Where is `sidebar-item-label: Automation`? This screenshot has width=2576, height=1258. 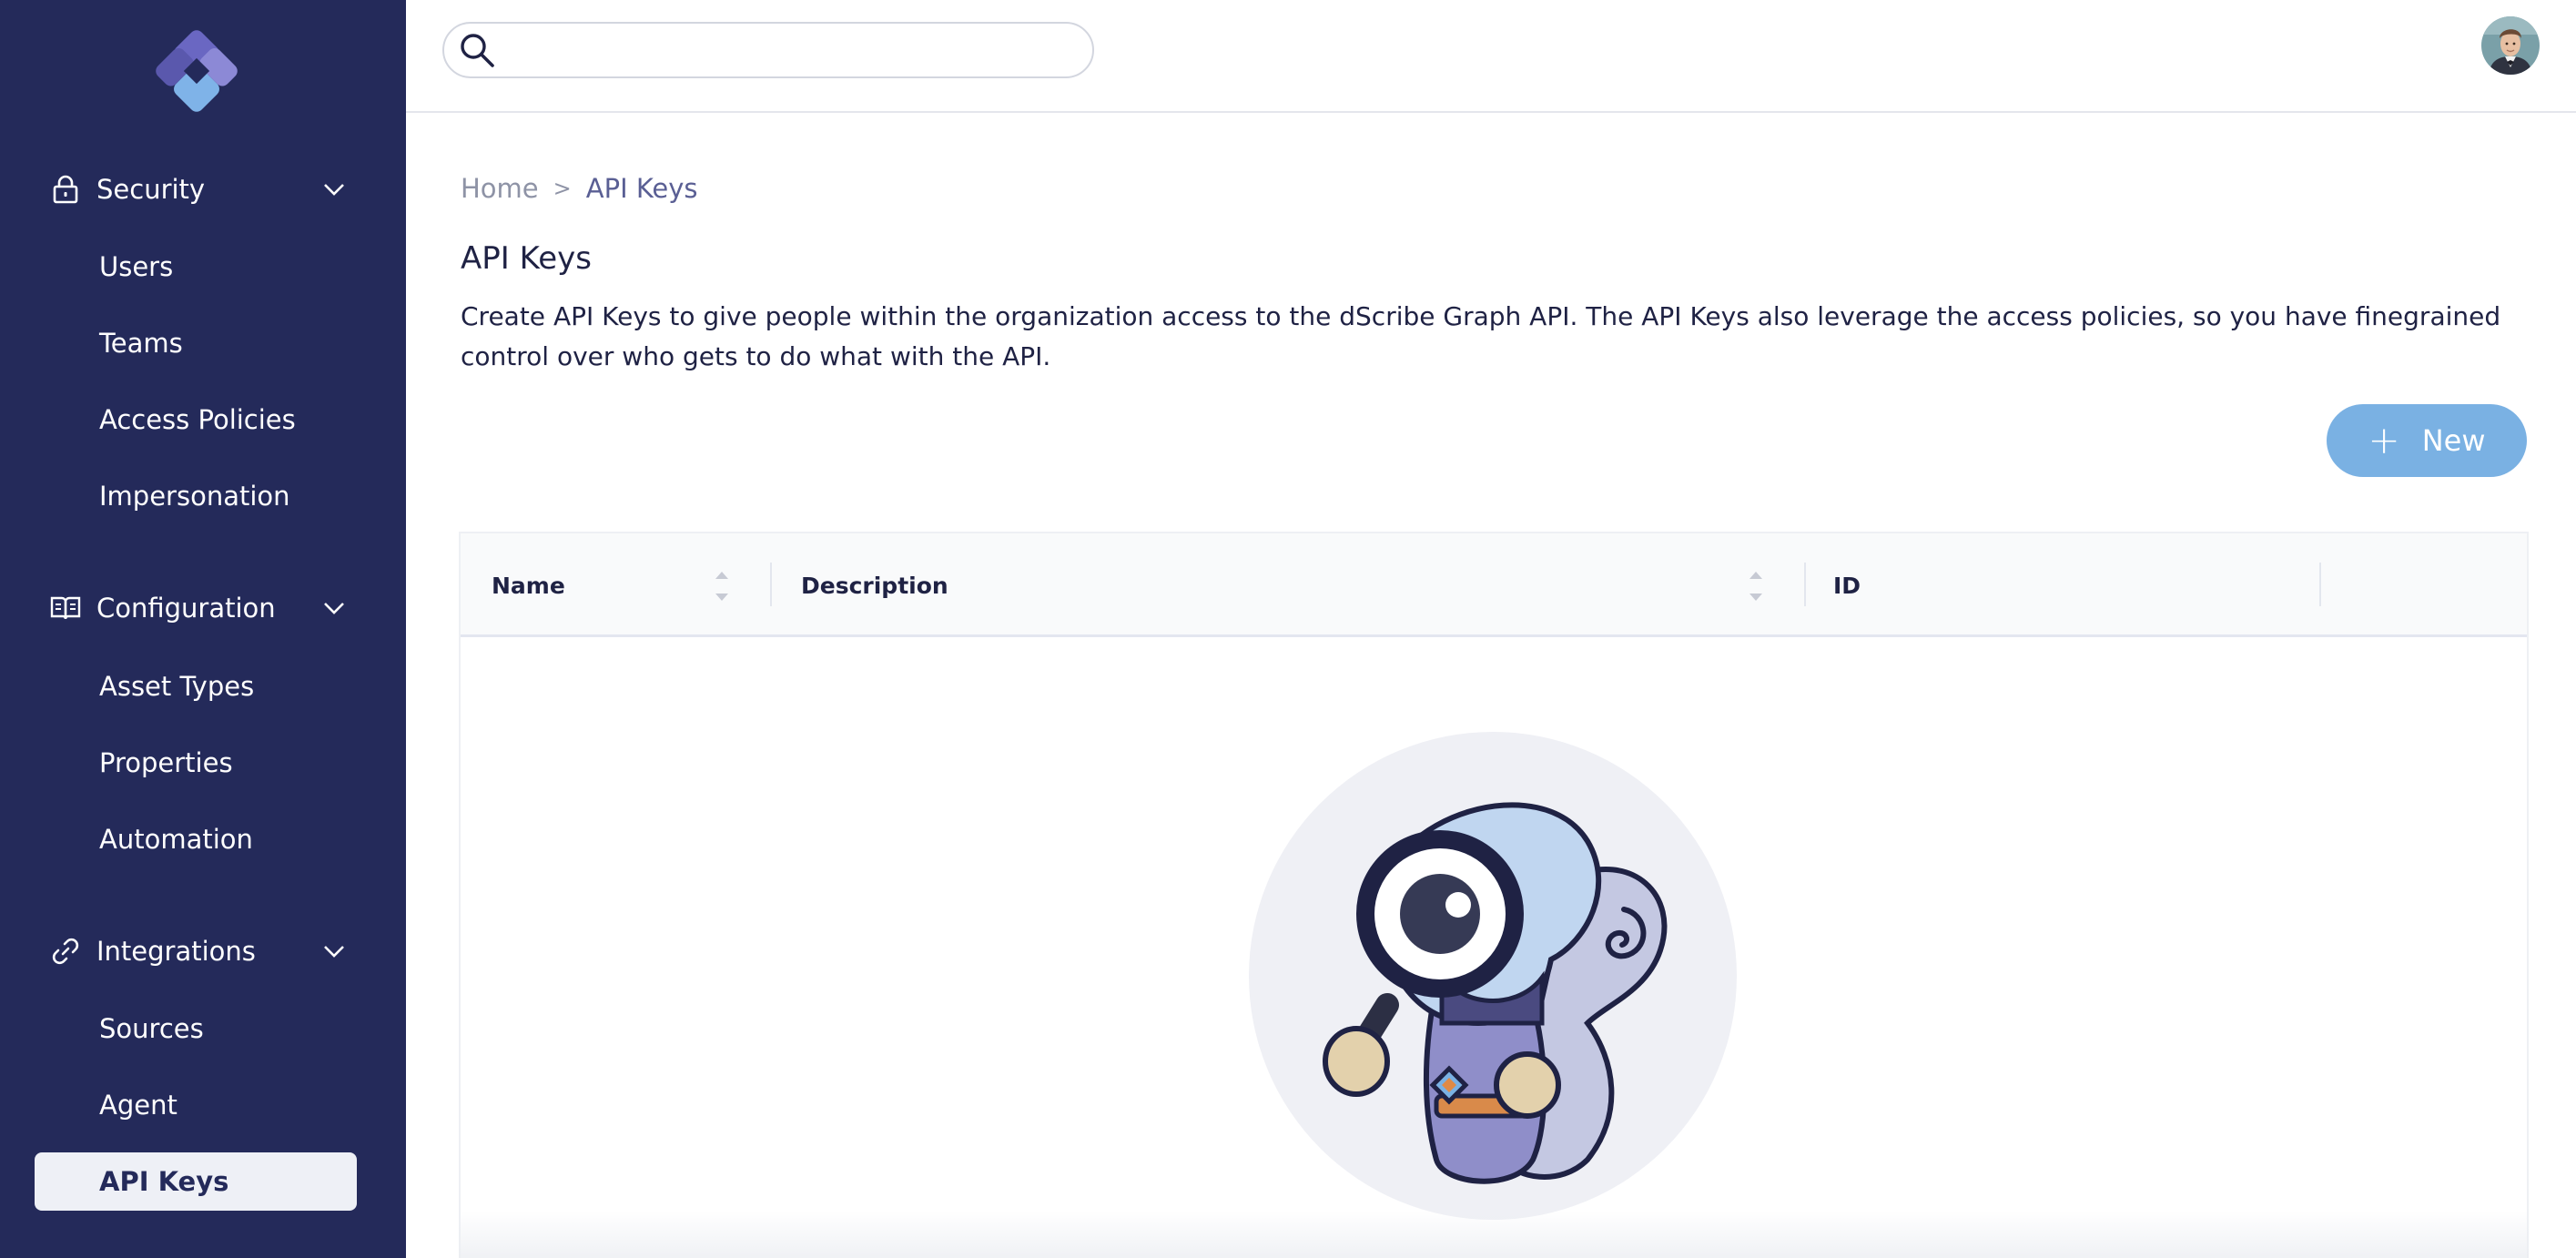 sidebar-item-label: Automation is located at coordinates (176, 840).